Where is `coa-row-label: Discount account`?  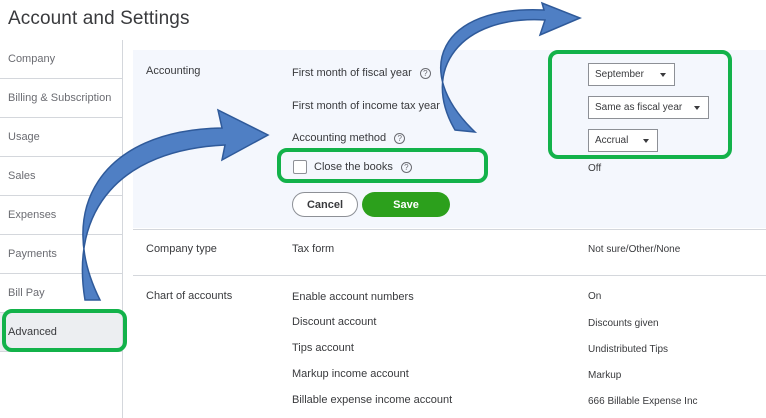
coa-row-label: Discount account is located at coordinates (334, 322).